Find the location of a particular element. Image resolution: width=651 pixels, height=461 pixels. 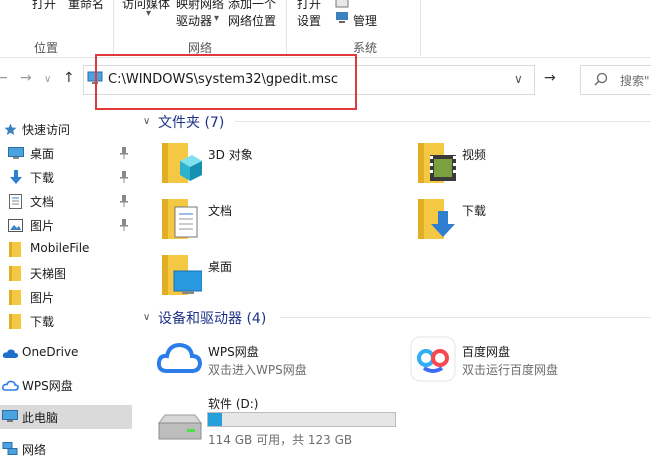

nav-item-this-pc: 此电脑 is located at coordinates (66, 417).